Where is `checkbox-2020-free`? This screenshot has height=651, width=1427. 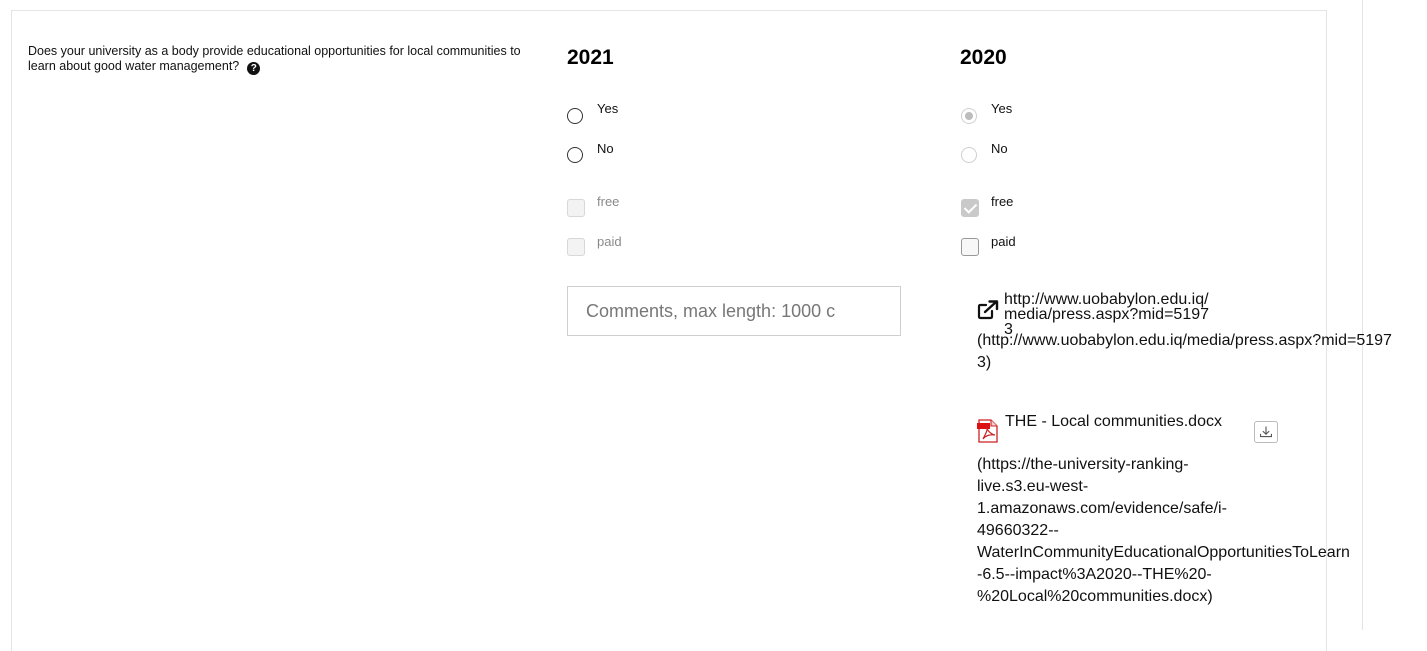
checkbox-2020-free is located at coordinates (970, 208).